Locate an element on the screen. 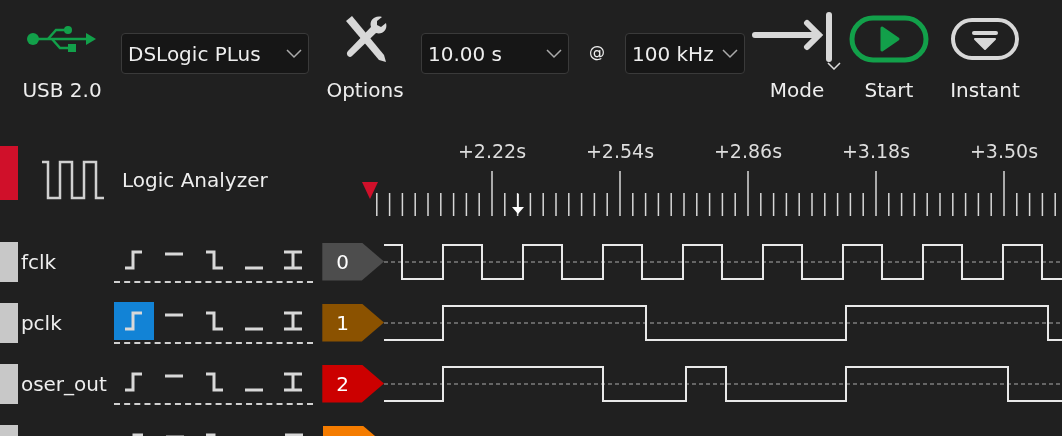 This screenshot has height=436, width=1062. time-label: +2.86s is located at coordinates (748, 151).